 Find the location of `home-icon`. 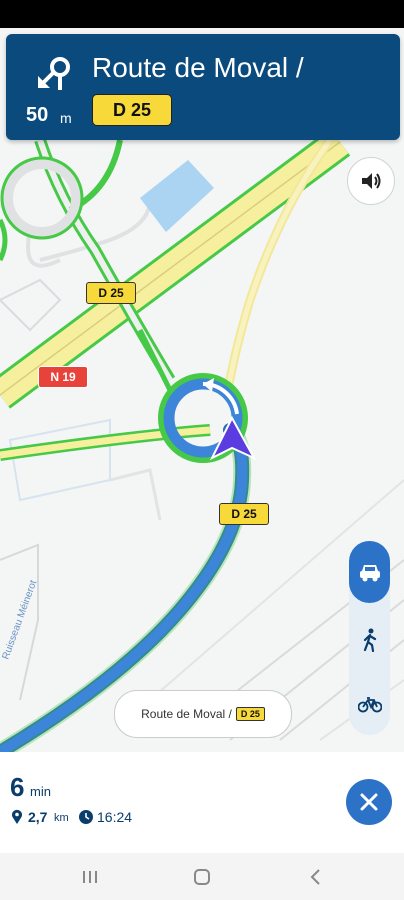

home-icon is located at coordinates (202, 877).